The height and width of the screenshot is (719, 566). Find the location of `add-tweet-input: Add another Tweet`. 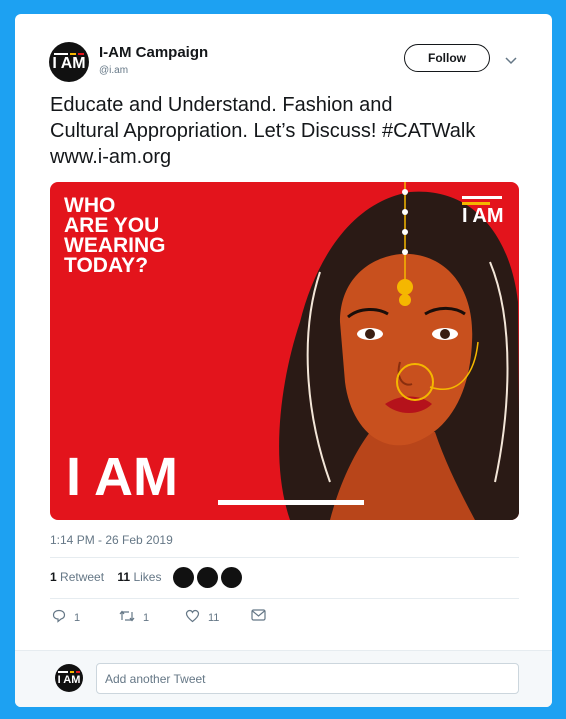

add-tweet-input: Add another Tweet is located at coordinates (307, 678).